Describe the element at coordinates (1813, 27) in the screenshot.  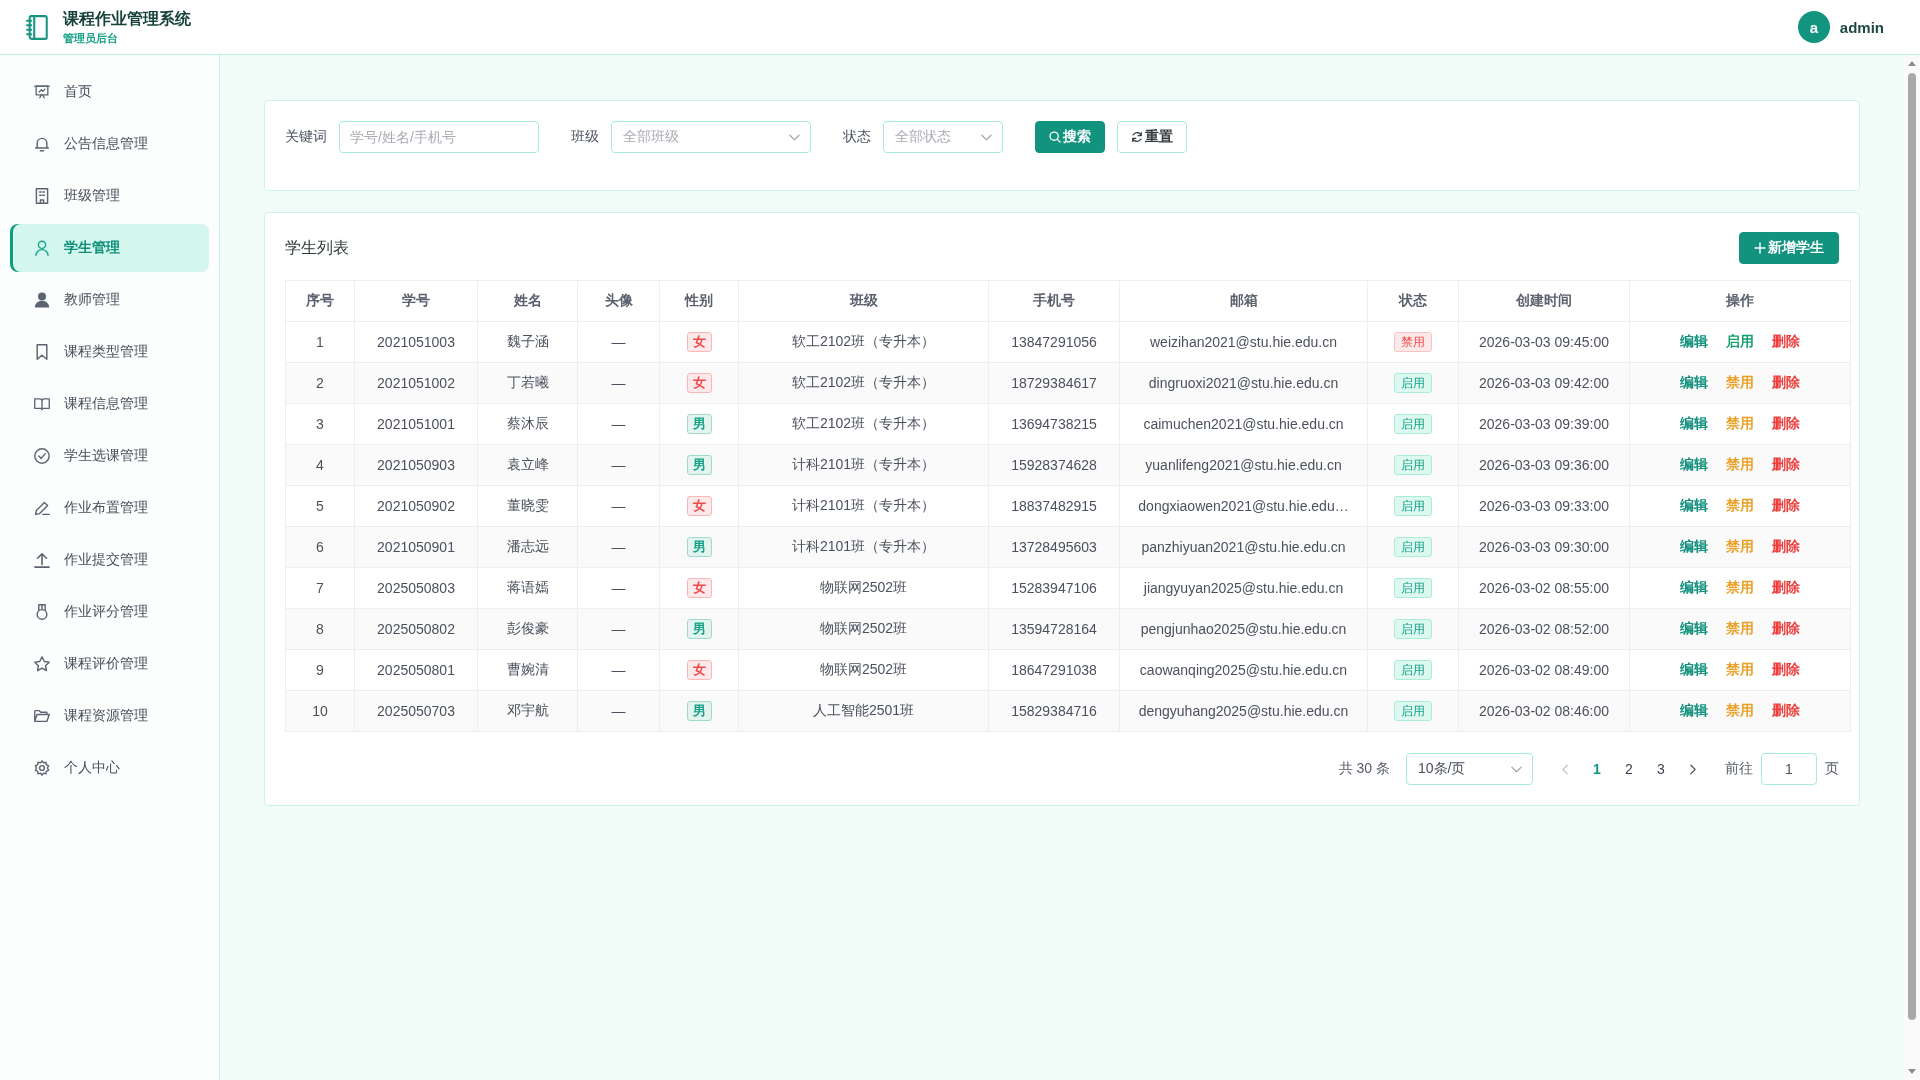
I see `user-avatar: a` at that location.